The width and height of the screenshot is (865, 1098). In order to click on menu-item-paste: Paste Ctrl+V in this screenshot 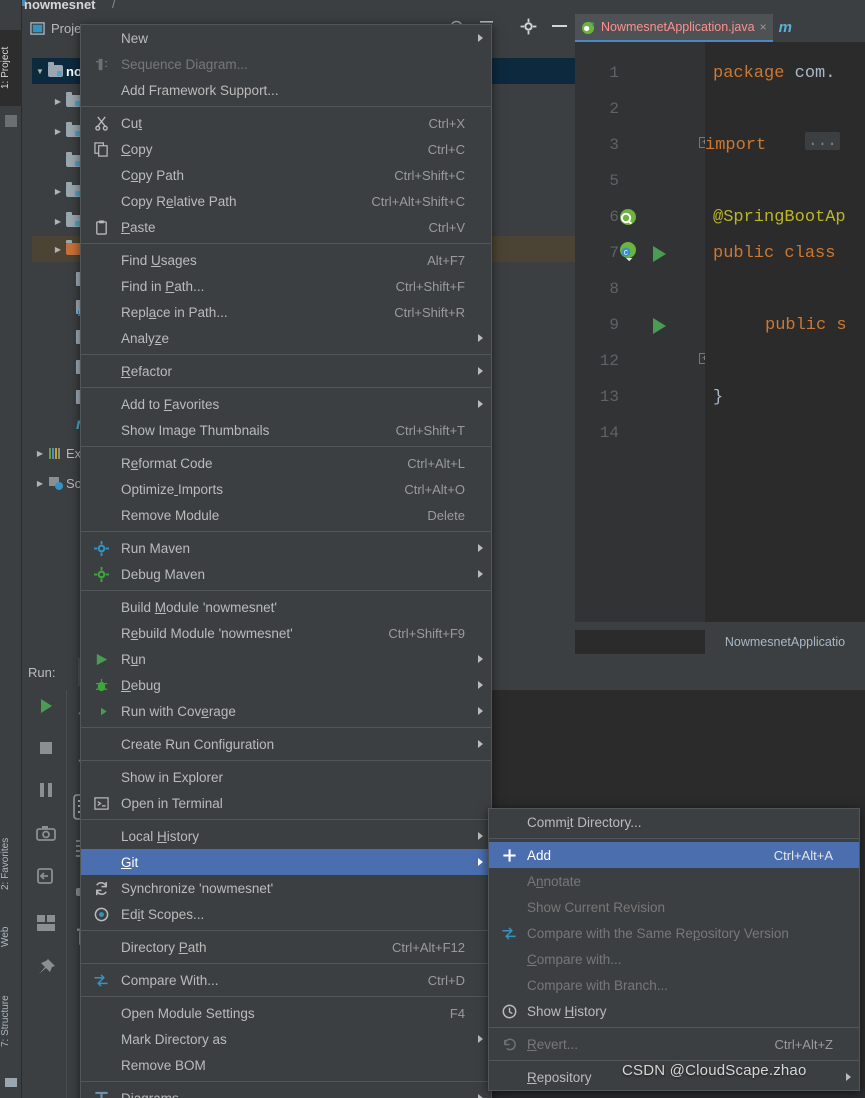, I will do `click(286, 227)`.